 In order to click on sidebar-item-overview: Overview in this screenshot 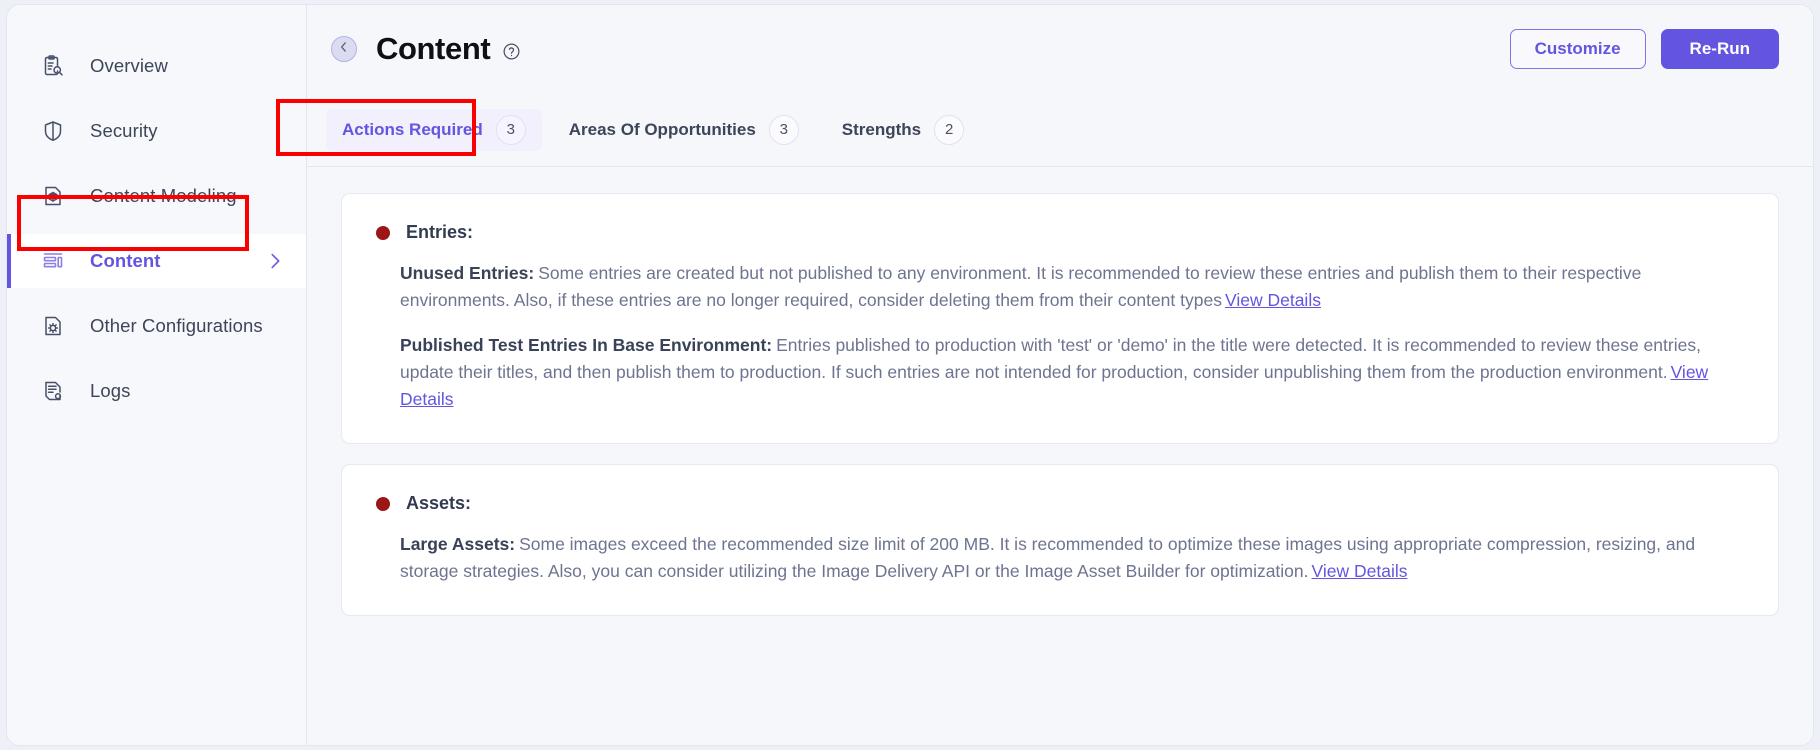, I will do `click(156, 66)`.